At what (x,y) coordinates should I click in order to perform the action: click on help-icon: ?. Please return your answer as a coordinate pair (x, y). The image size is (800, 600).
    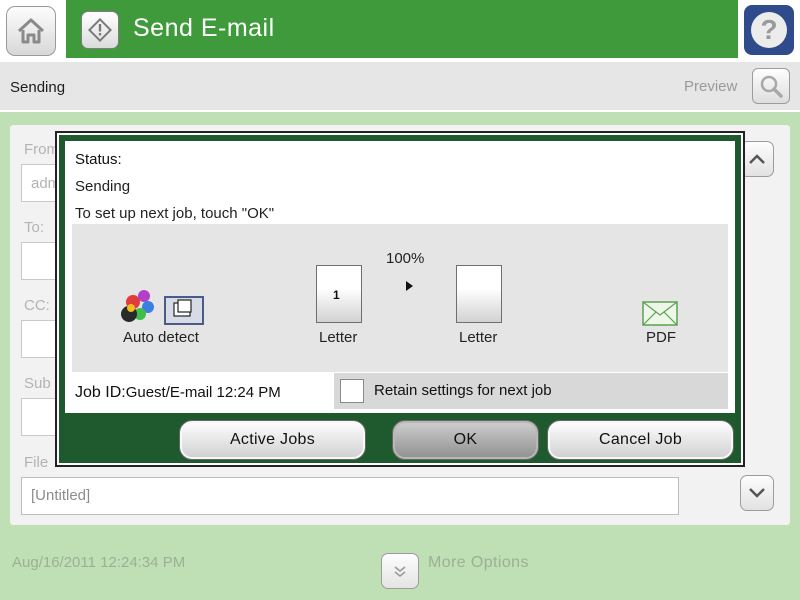
    Looking at the image, I should click on (769, 30).